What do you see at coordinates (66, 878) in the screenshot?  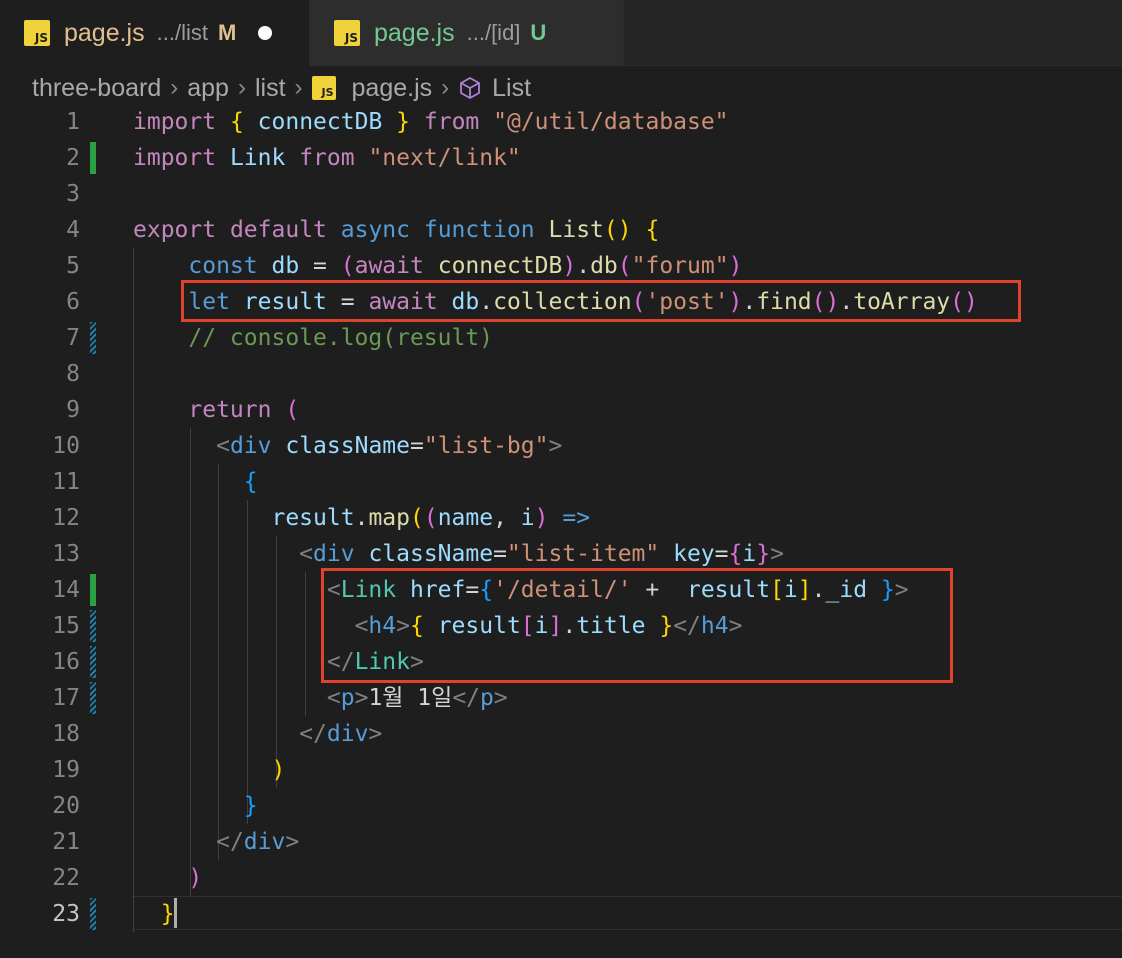 I see `line-number: 22` at bounding box center [66, 878].